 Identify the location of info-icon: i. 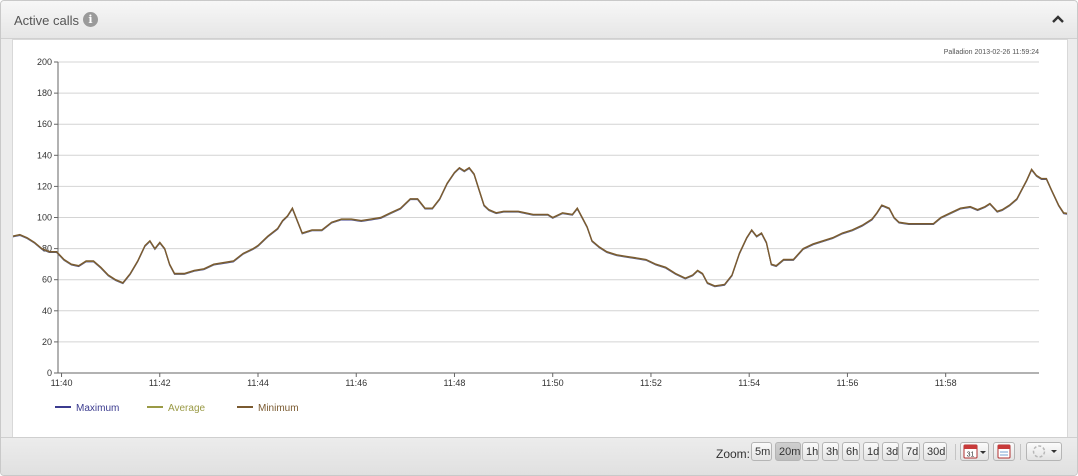
(90, 19).